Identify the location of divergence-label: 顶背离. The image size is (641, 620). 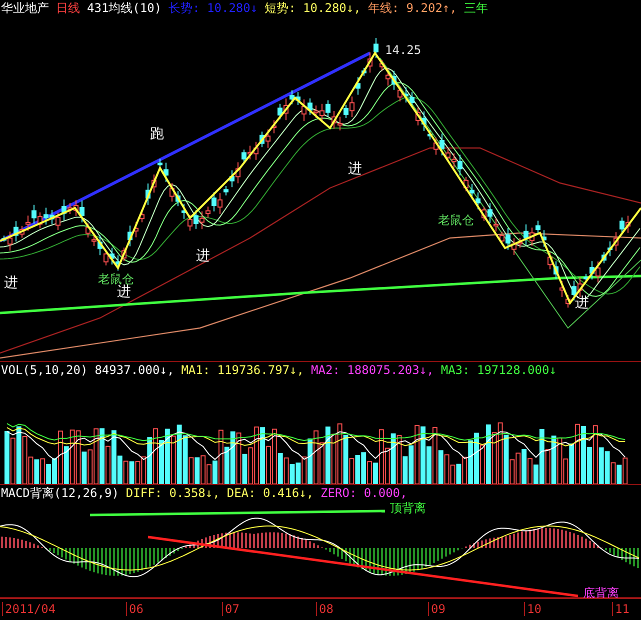
(408, 508).